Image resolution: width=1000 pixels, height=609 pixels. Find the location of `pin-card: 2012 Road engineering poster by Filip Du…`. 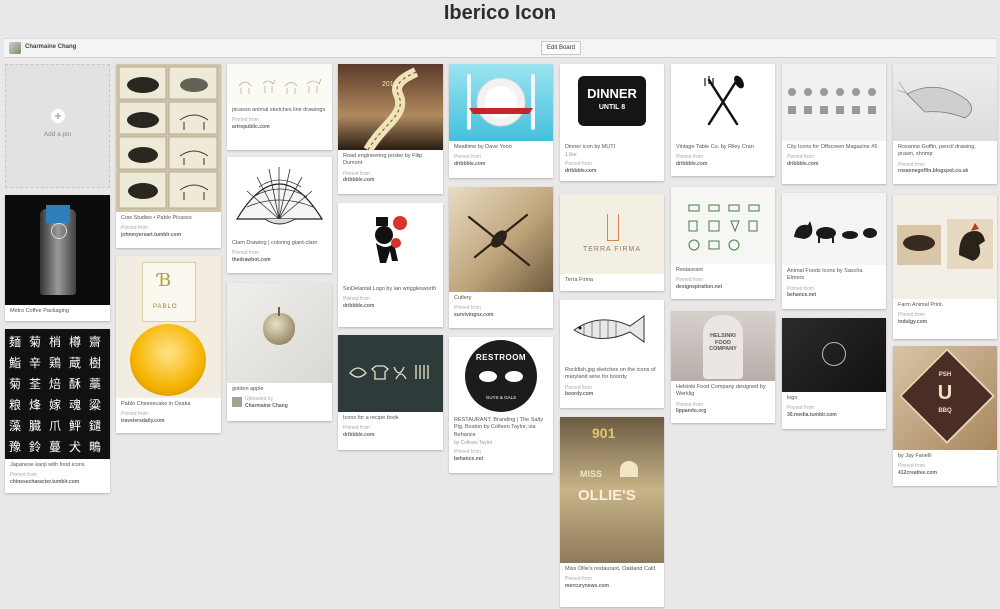

pin-card: 2012 Road engineering poster by Filip Du… is located at coordinates (390, 129).